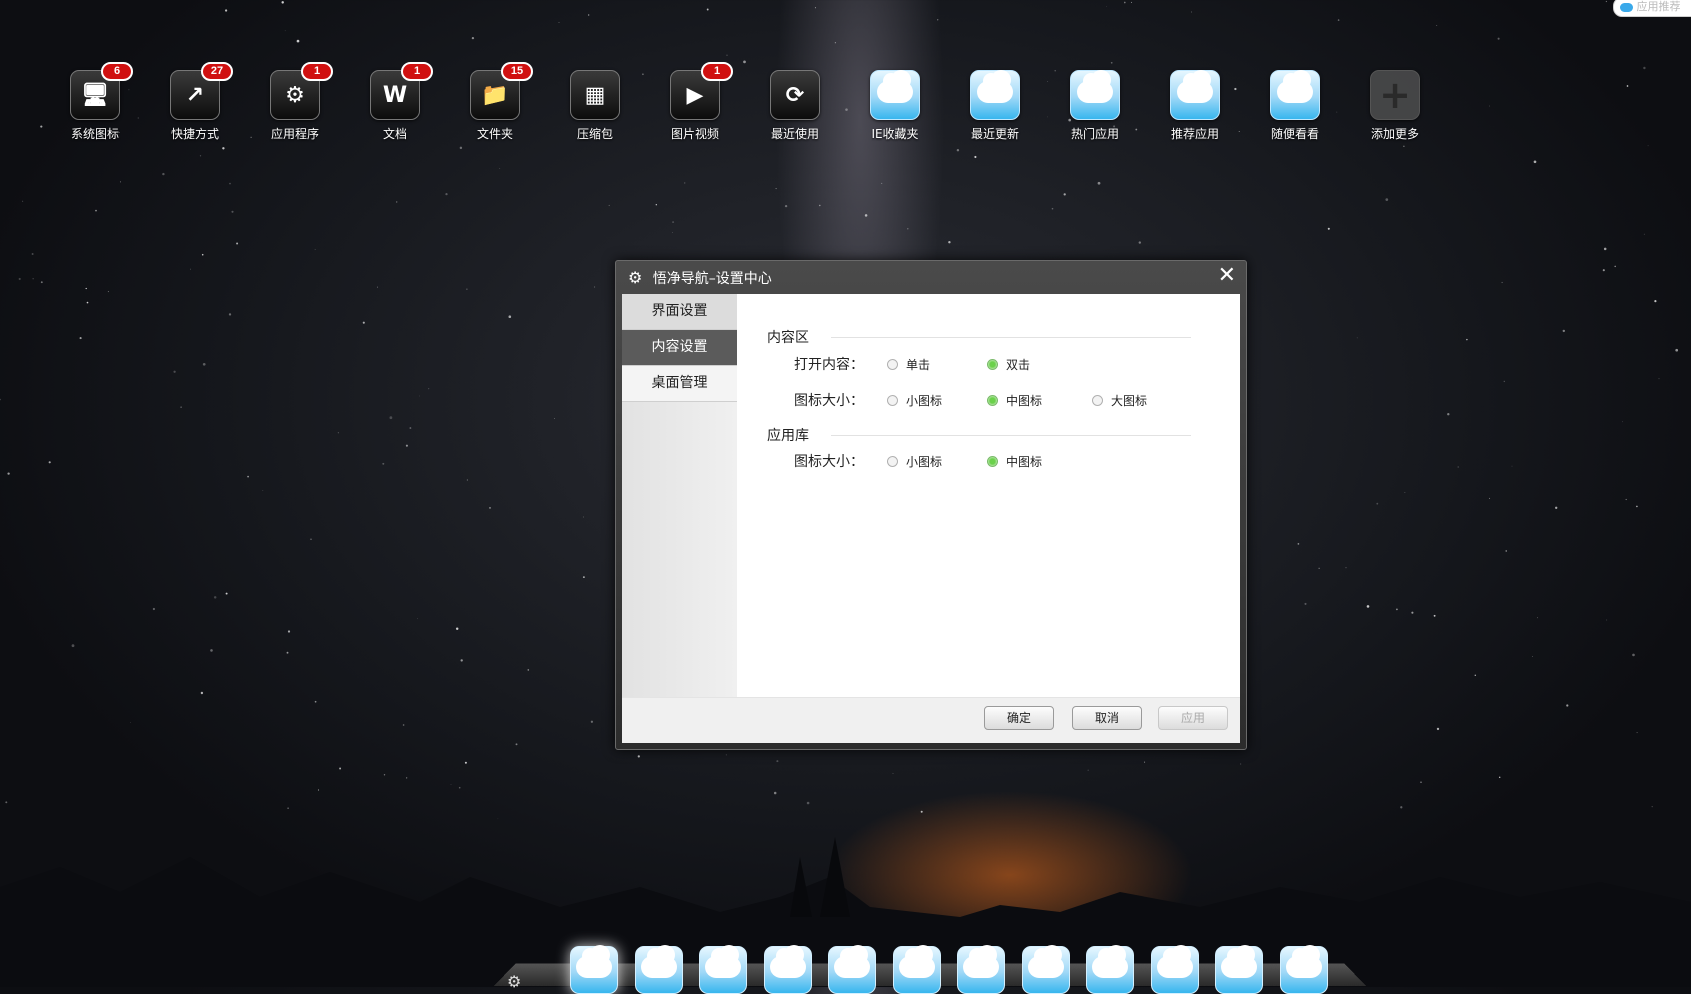  Describe the element at coordinates (194, 134) in the screenshot. I see `desktop-icon-label: 快捷方式` at that location.